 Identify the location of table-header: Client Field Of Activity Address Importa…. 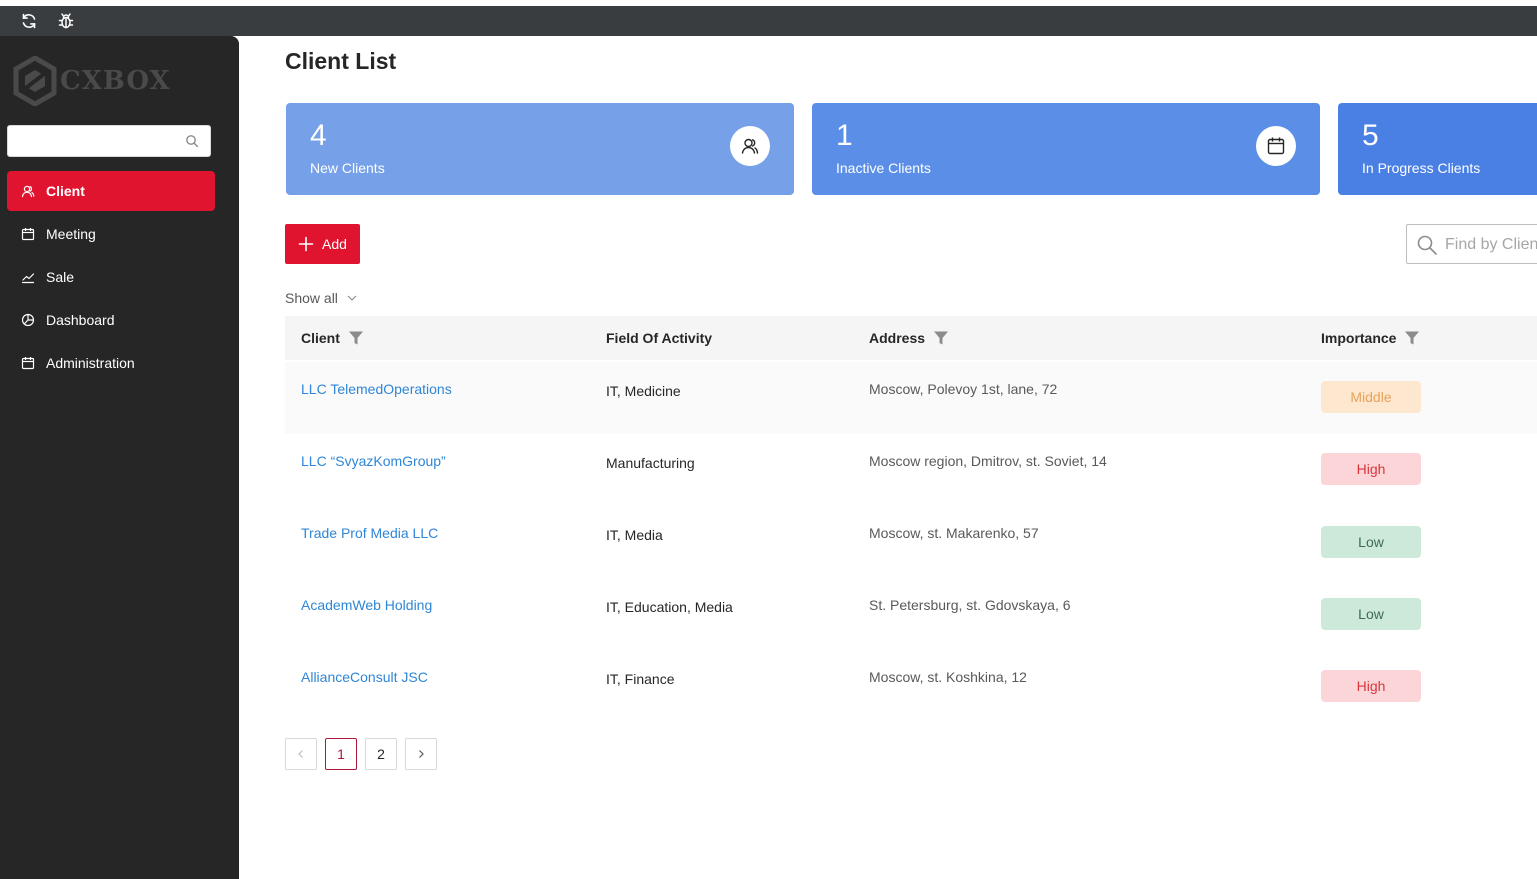
(911, 338).